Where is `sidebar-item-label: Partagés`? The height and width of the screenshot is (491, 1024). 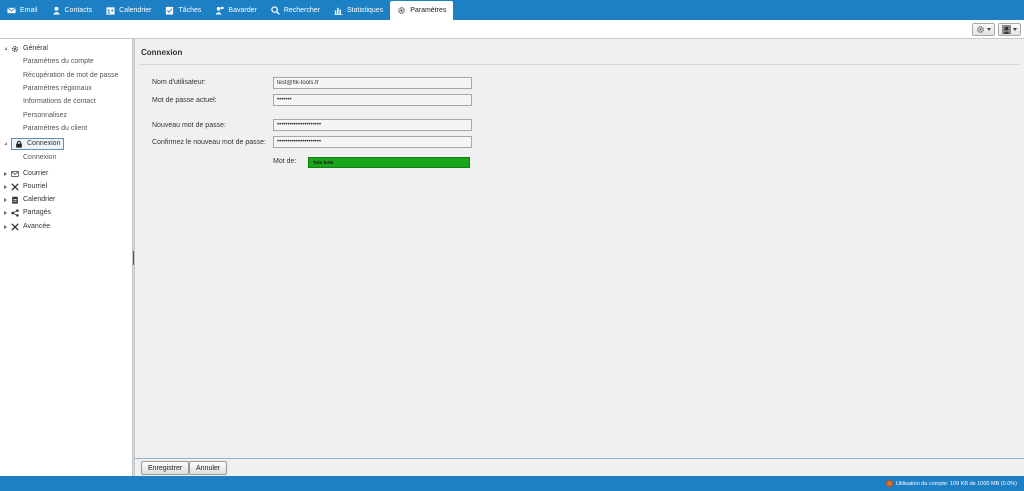 sidebar-item-label: Partagés is located at coordinates (37, 212).